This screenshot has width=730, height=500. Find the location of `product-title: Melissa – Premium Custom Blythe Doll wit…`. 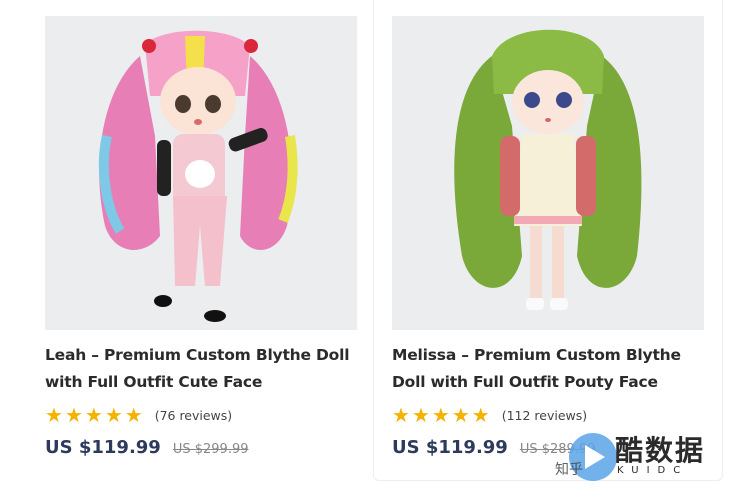

product-title: Melissa – Premium Custom Blythe Doll wit… is located at coordinates (547, 369).